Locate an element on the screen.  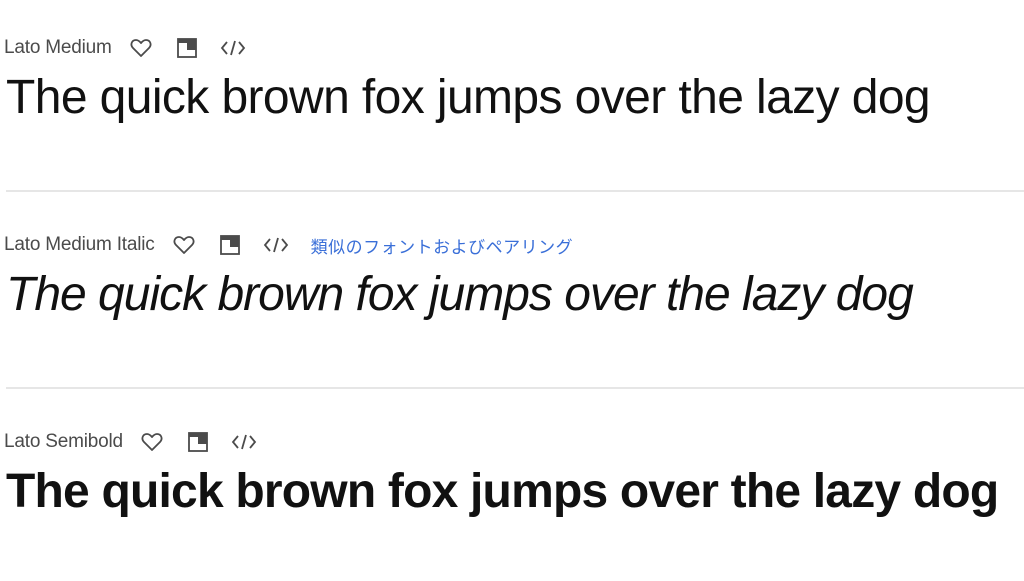
font-meta: Lato Medium is located at coordinates (512, 48).